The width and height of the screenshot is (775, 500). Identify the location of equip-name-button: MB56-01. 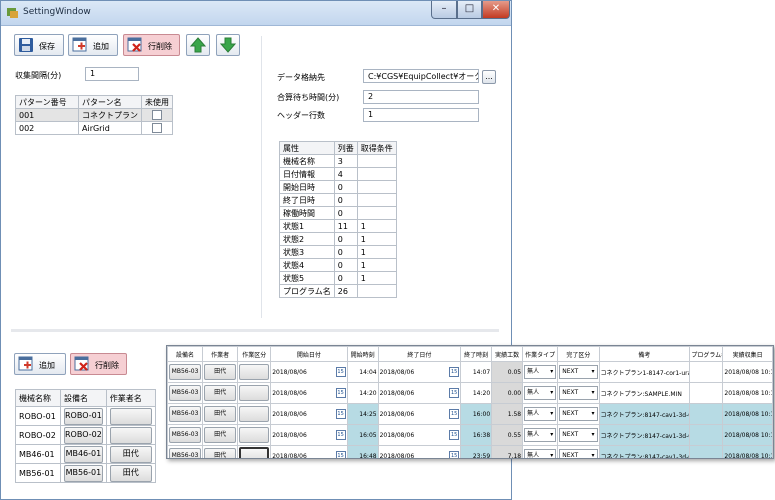
(83, 473).